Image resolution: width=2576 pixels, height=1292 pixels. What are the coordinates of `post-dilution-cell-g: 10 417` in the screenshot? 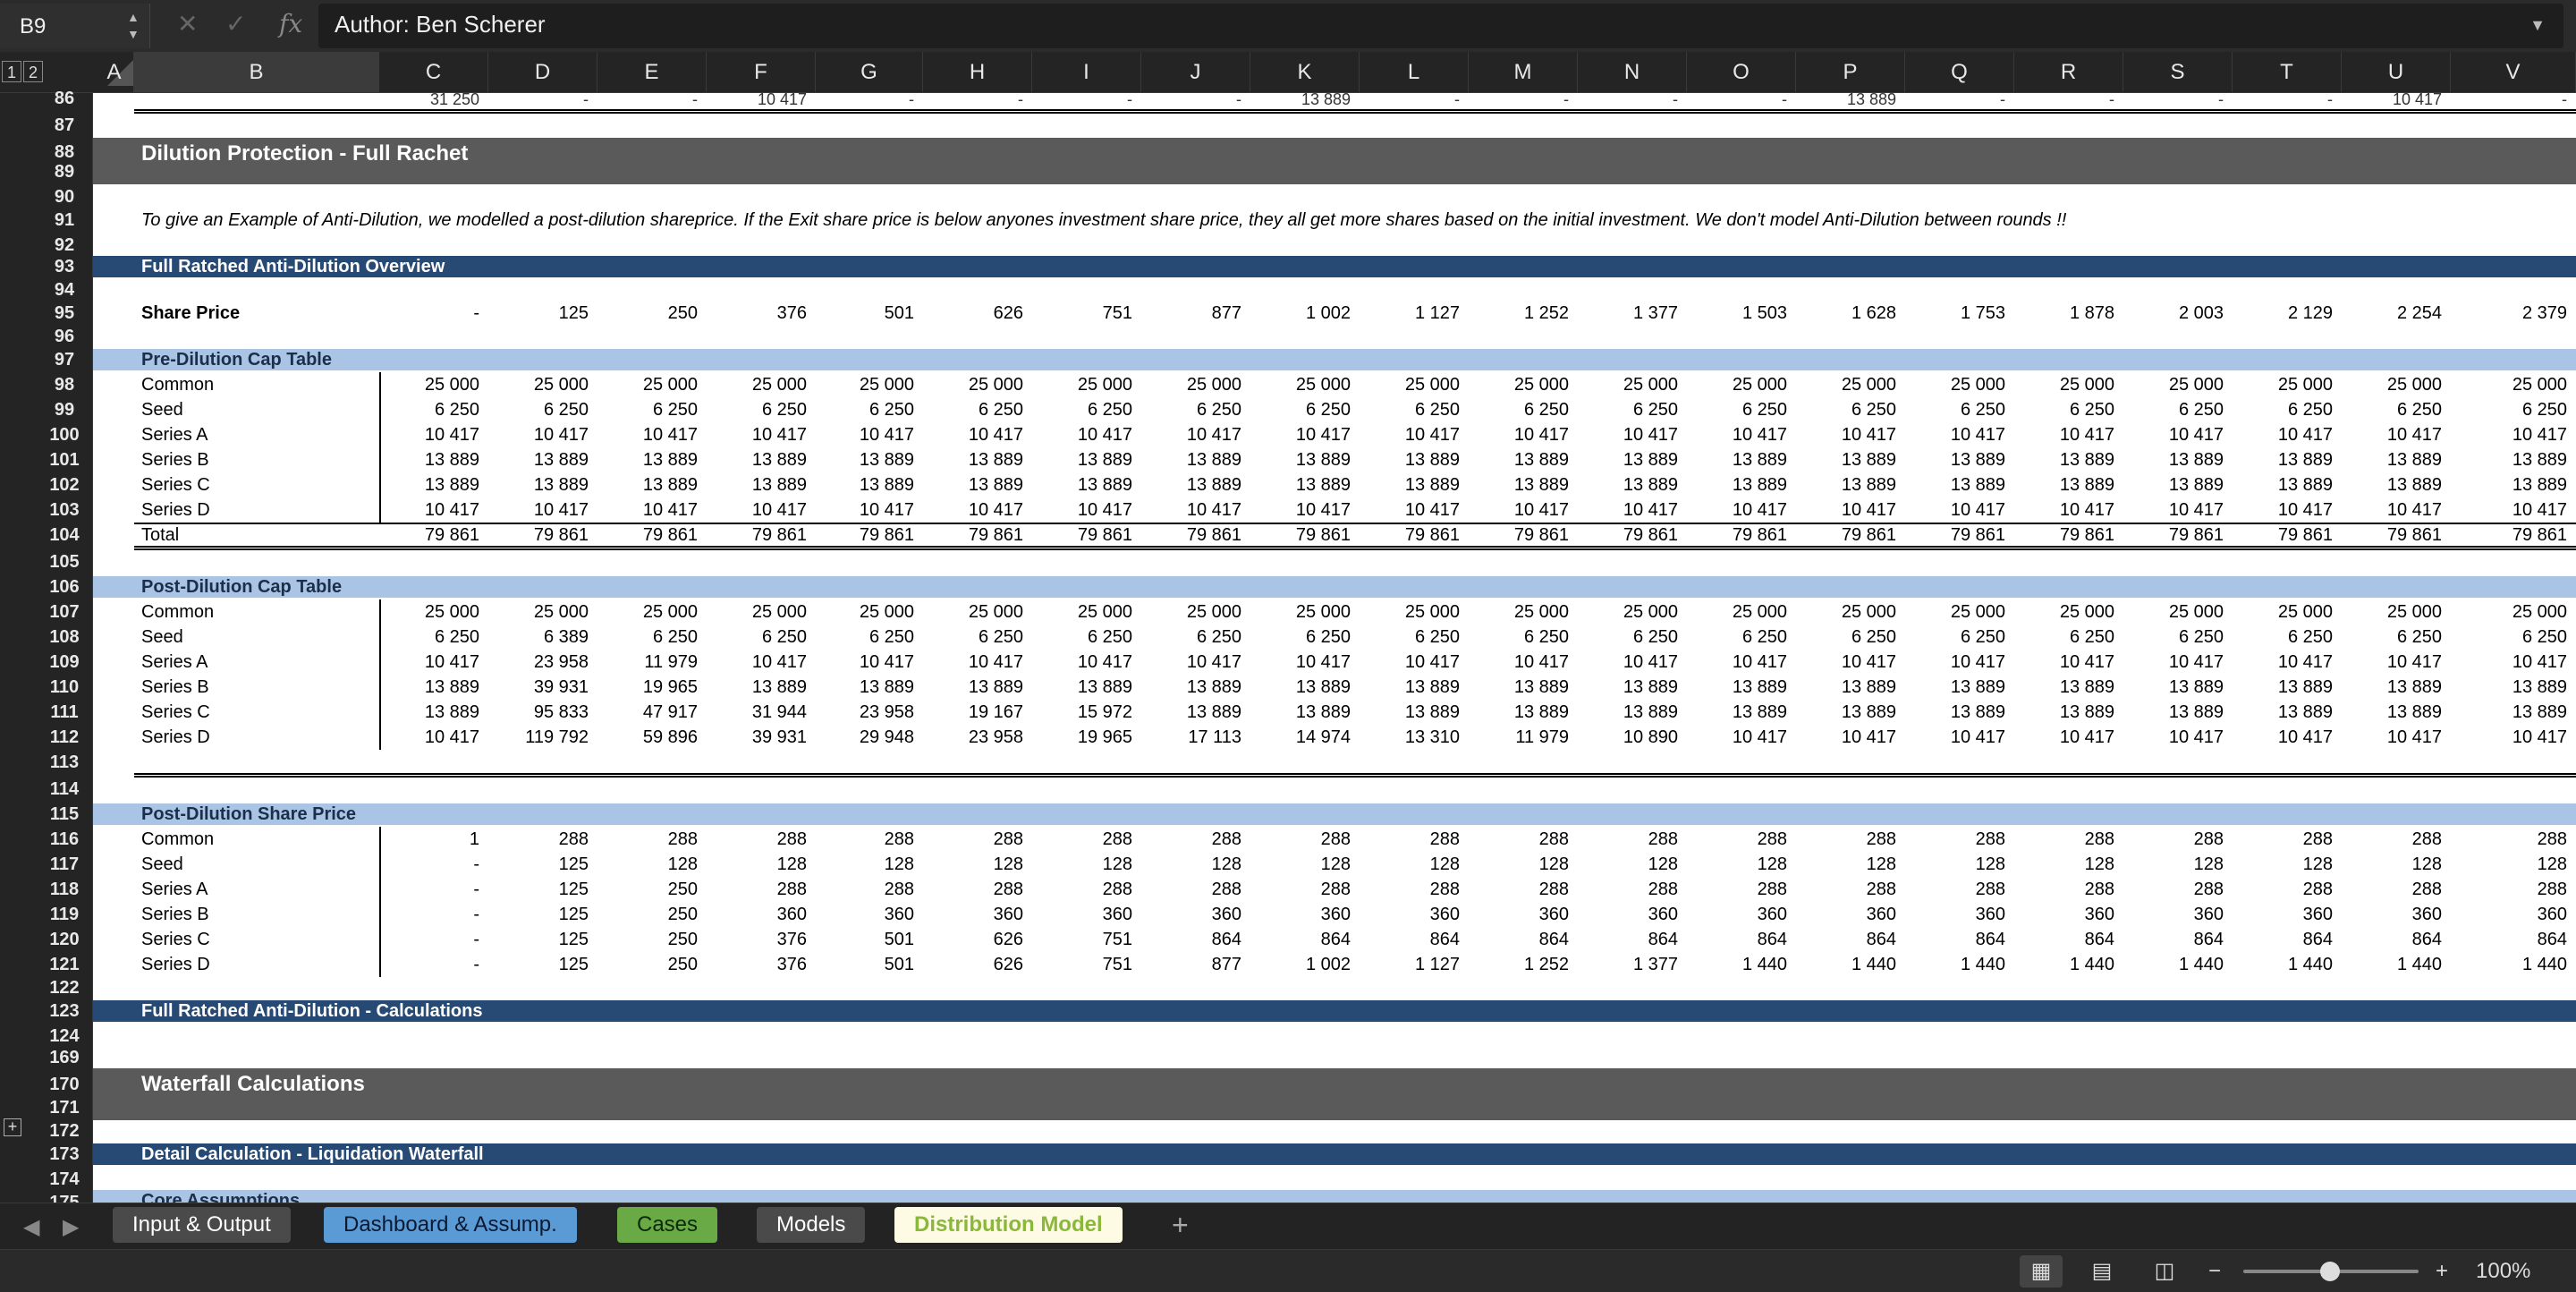 It's located at (869, 662).